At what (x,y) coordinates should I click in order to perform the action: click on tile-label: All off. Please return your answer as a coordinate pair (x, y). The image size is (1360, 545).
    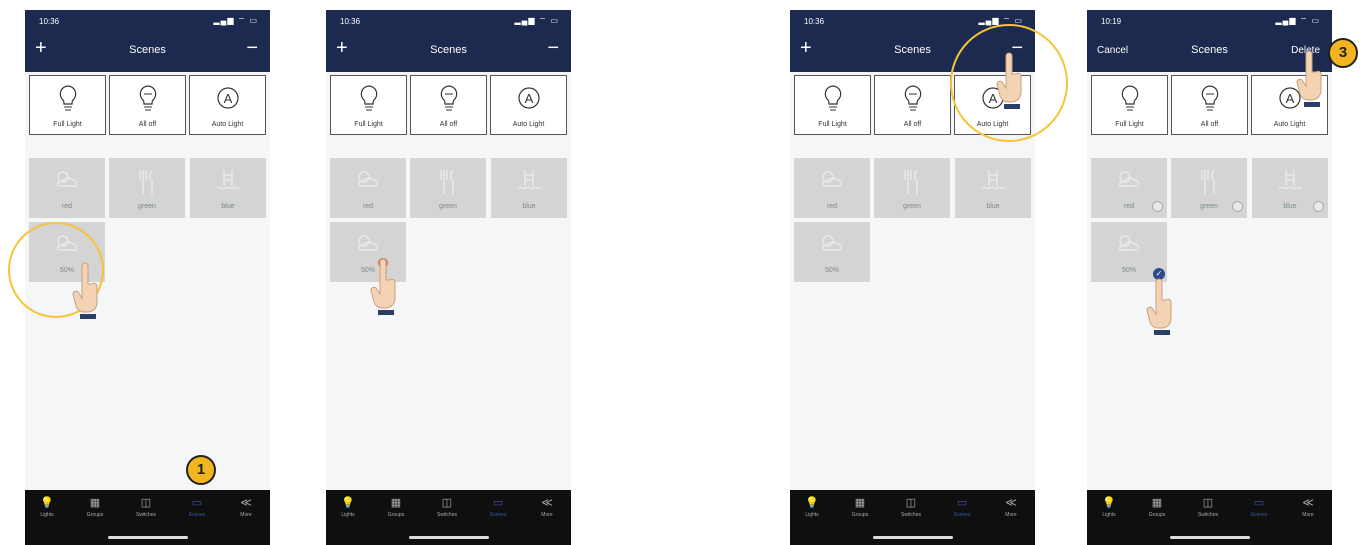
    Looking at the image, I should click on (912, 124).